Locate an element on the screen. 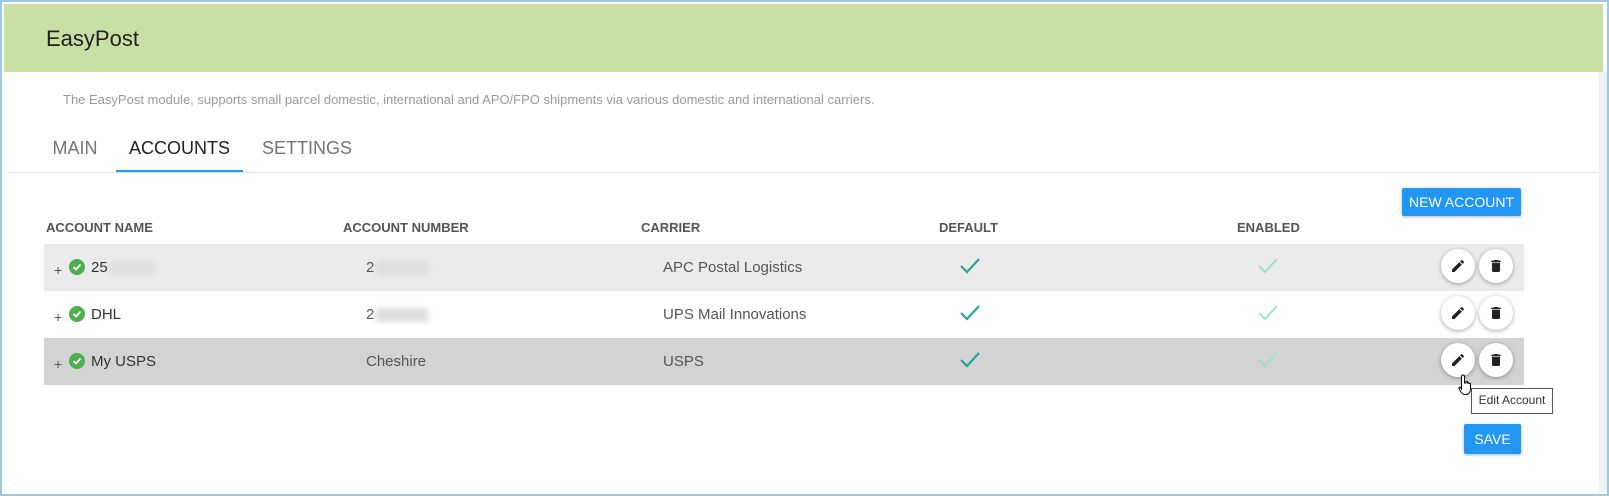  new-account-button: NEW ACCOUNT is located at coordinates (1461, 202).